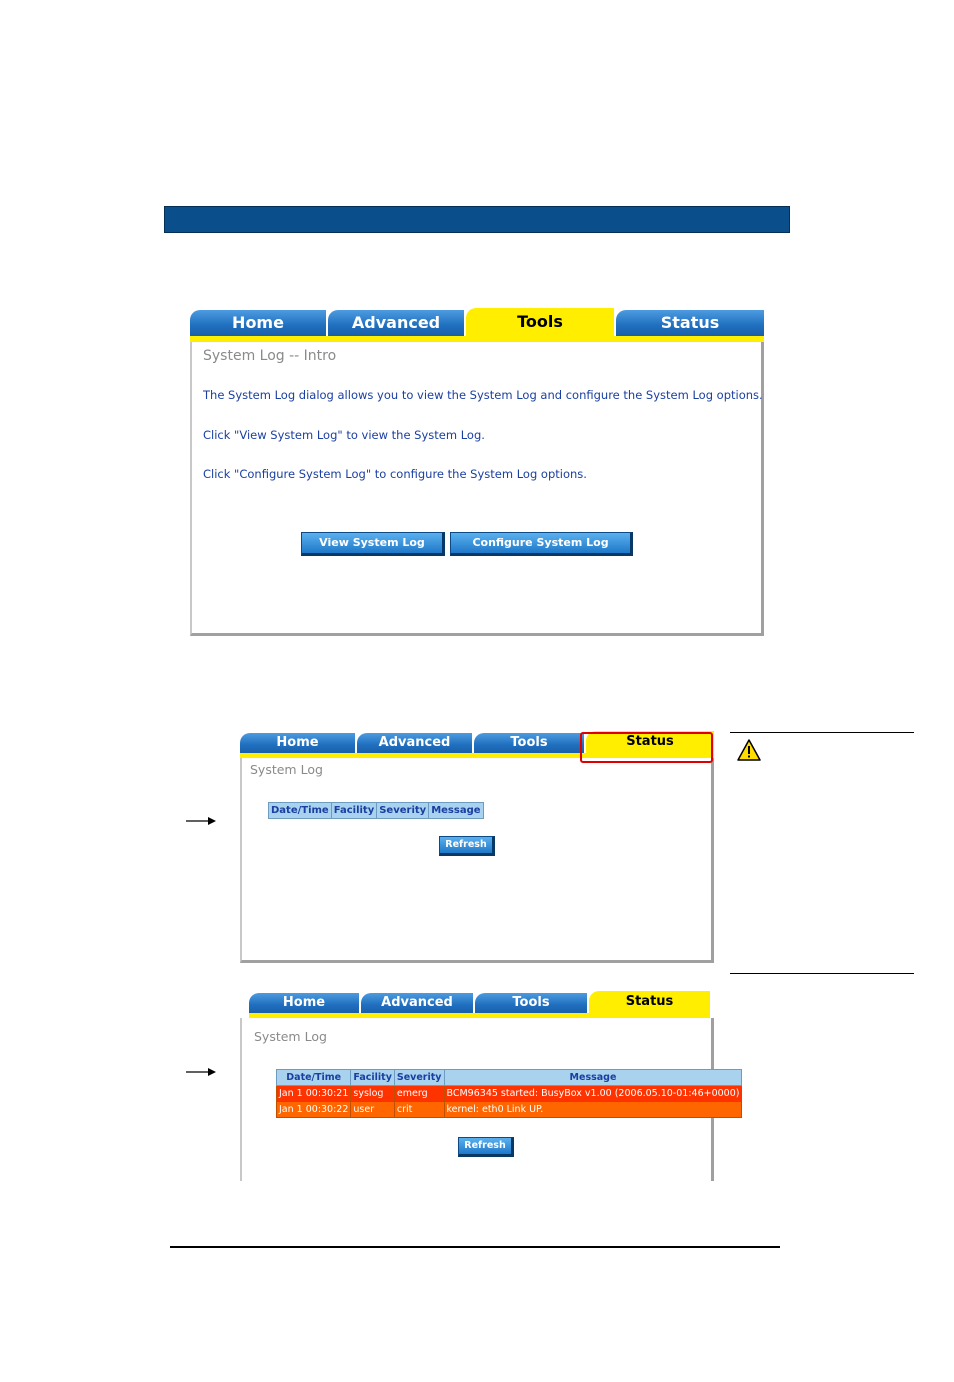 The height and width of the screenshot is (1382, 954). I want to click on cell-severity: crit, so click(419, 1109).